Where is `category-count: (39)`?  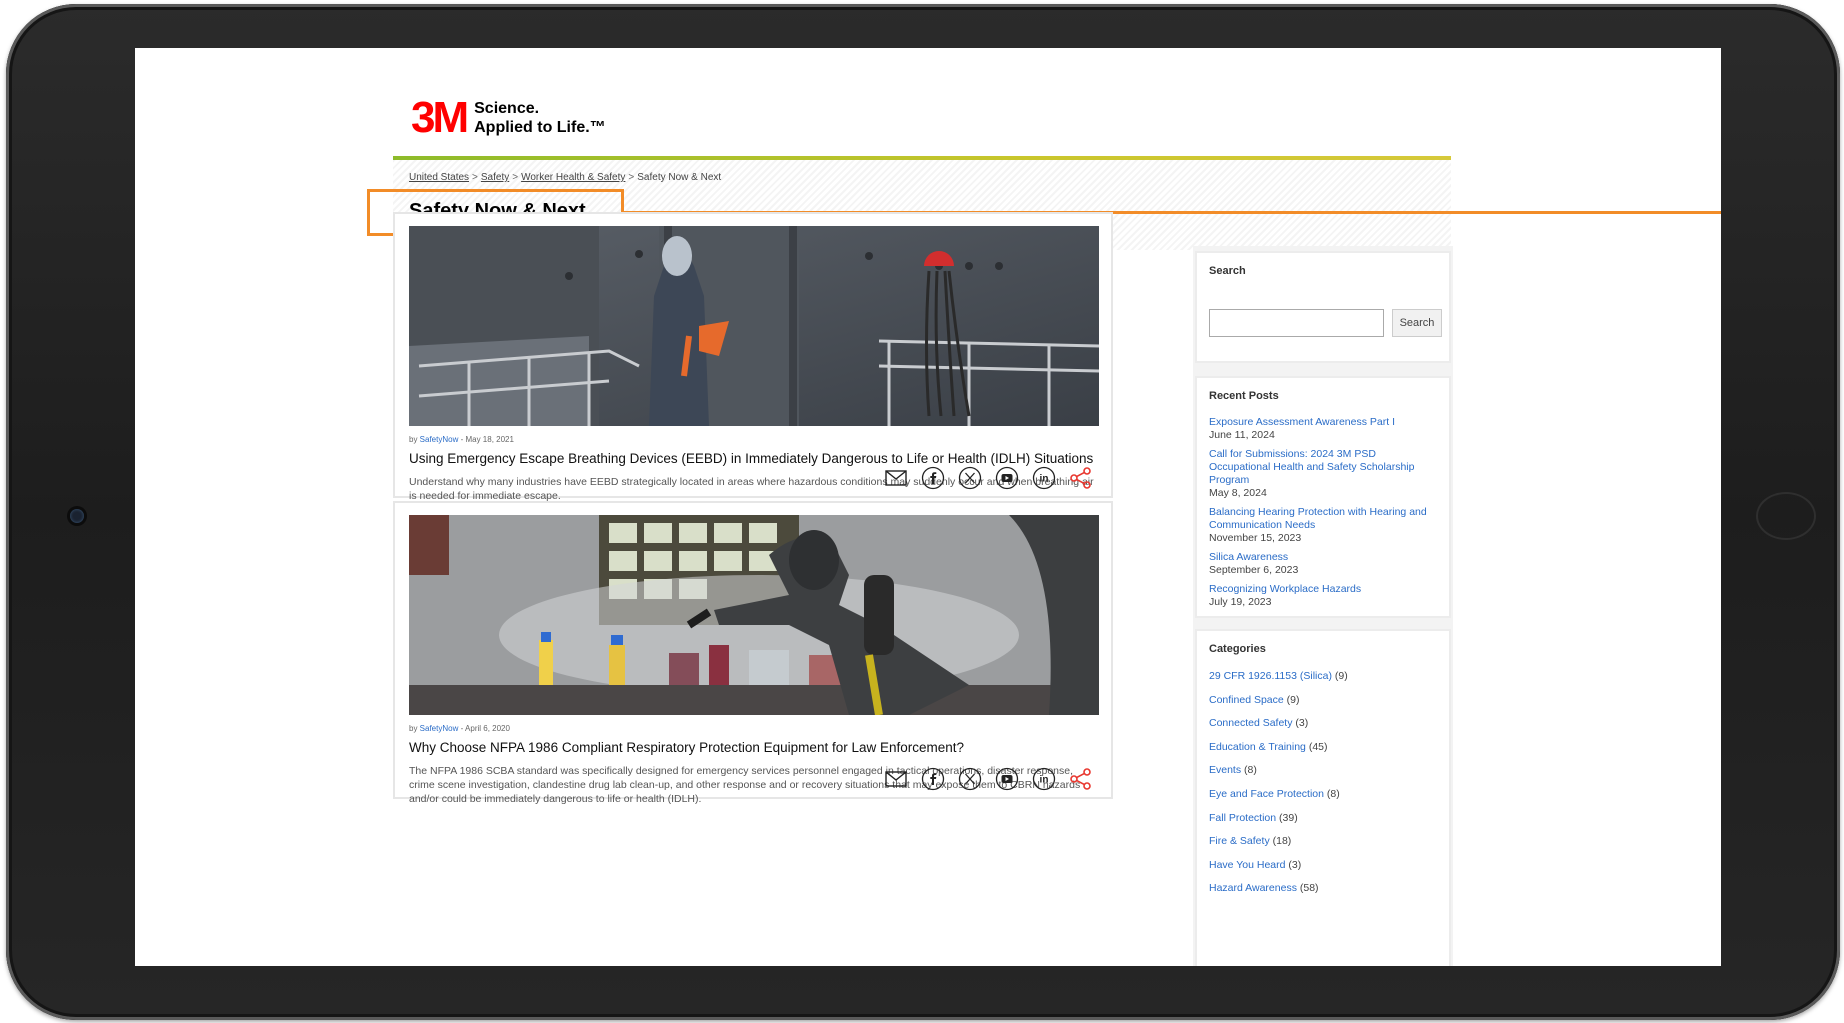
category-count: (39) is located at coordinates (1287, 817).